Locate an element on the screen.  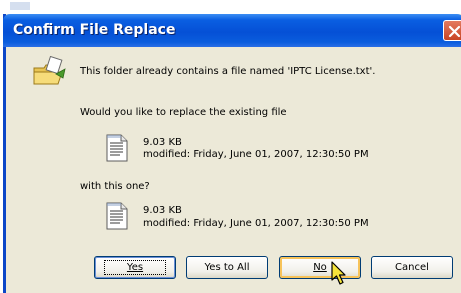
yes-to-all-button-label: Yes to All is located at coordinates (227, 267).